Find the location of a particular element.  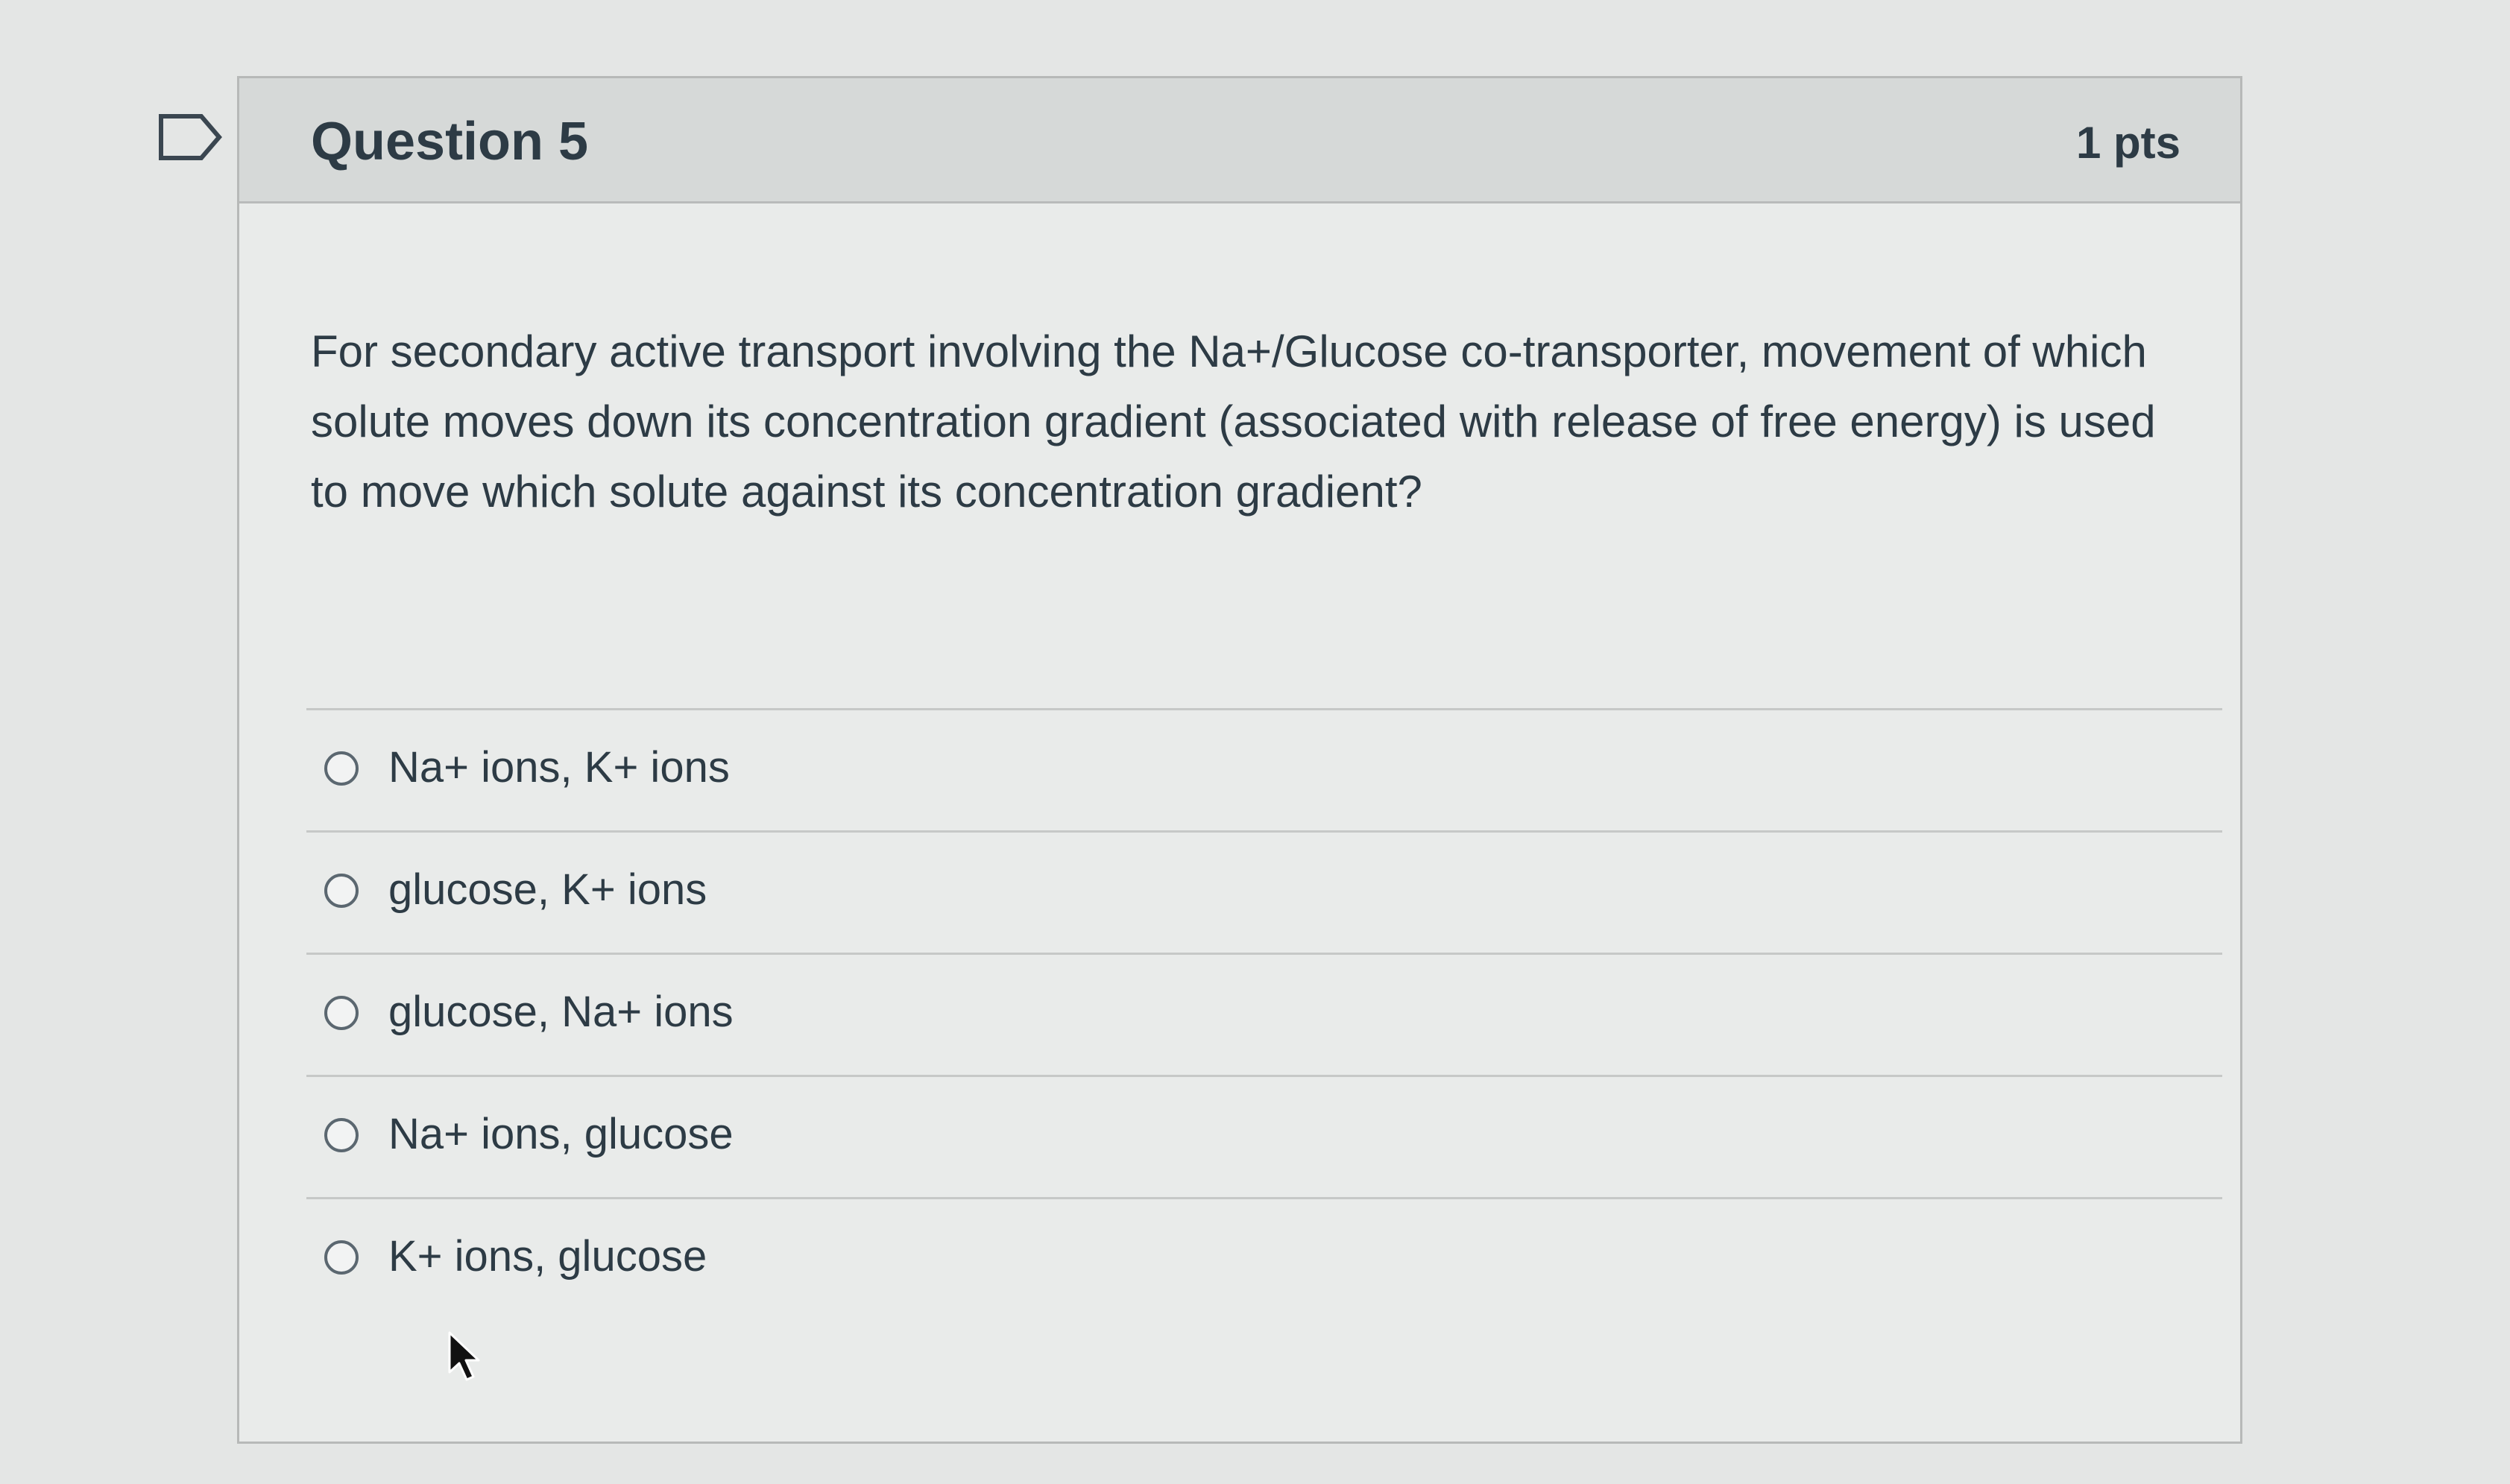

mouse-pointer-icon is located at coordinates (464, 1356).